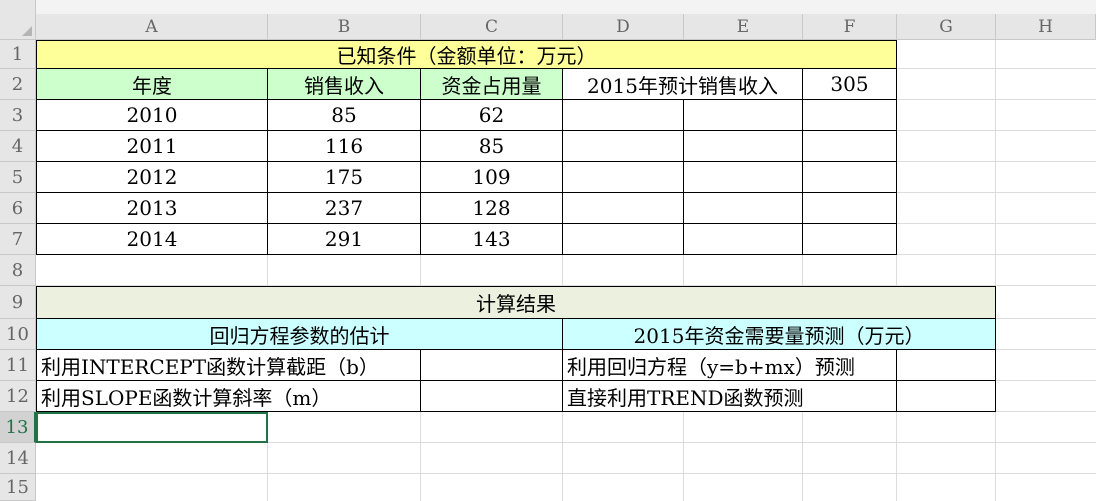 The image size is (1096, 501). I want to click on column-header-c: C, so click(492, 27).